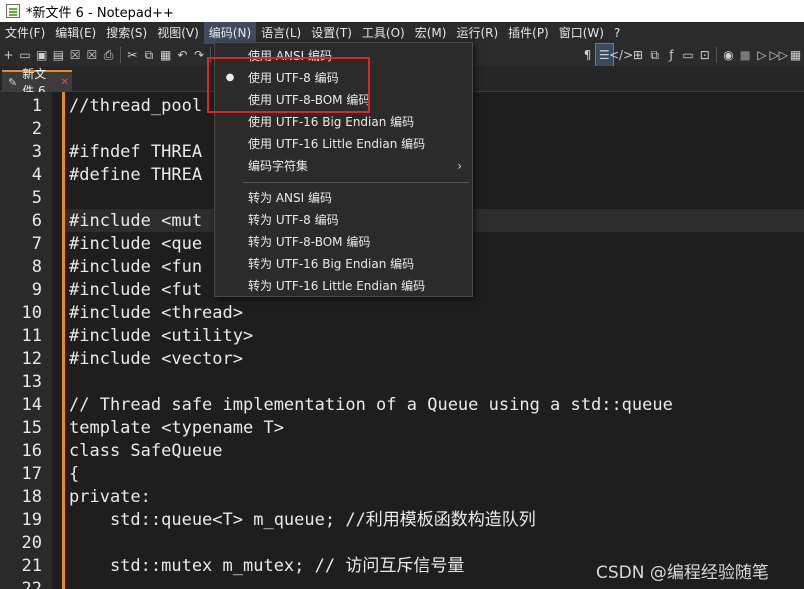 The height and width of the screenshot is (589, 804). I want to click on stop-macro-icon: ■, so click(745, 55).